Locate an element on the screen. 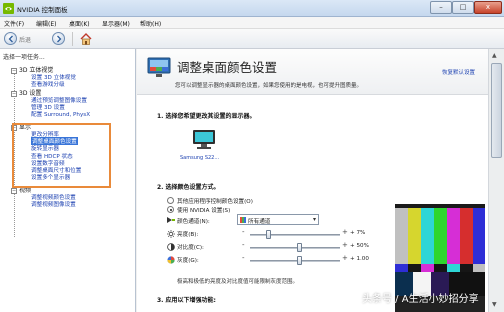 This screenshot has width=504, height=312. maximize-button: □ is located at coordinates (463, 7).